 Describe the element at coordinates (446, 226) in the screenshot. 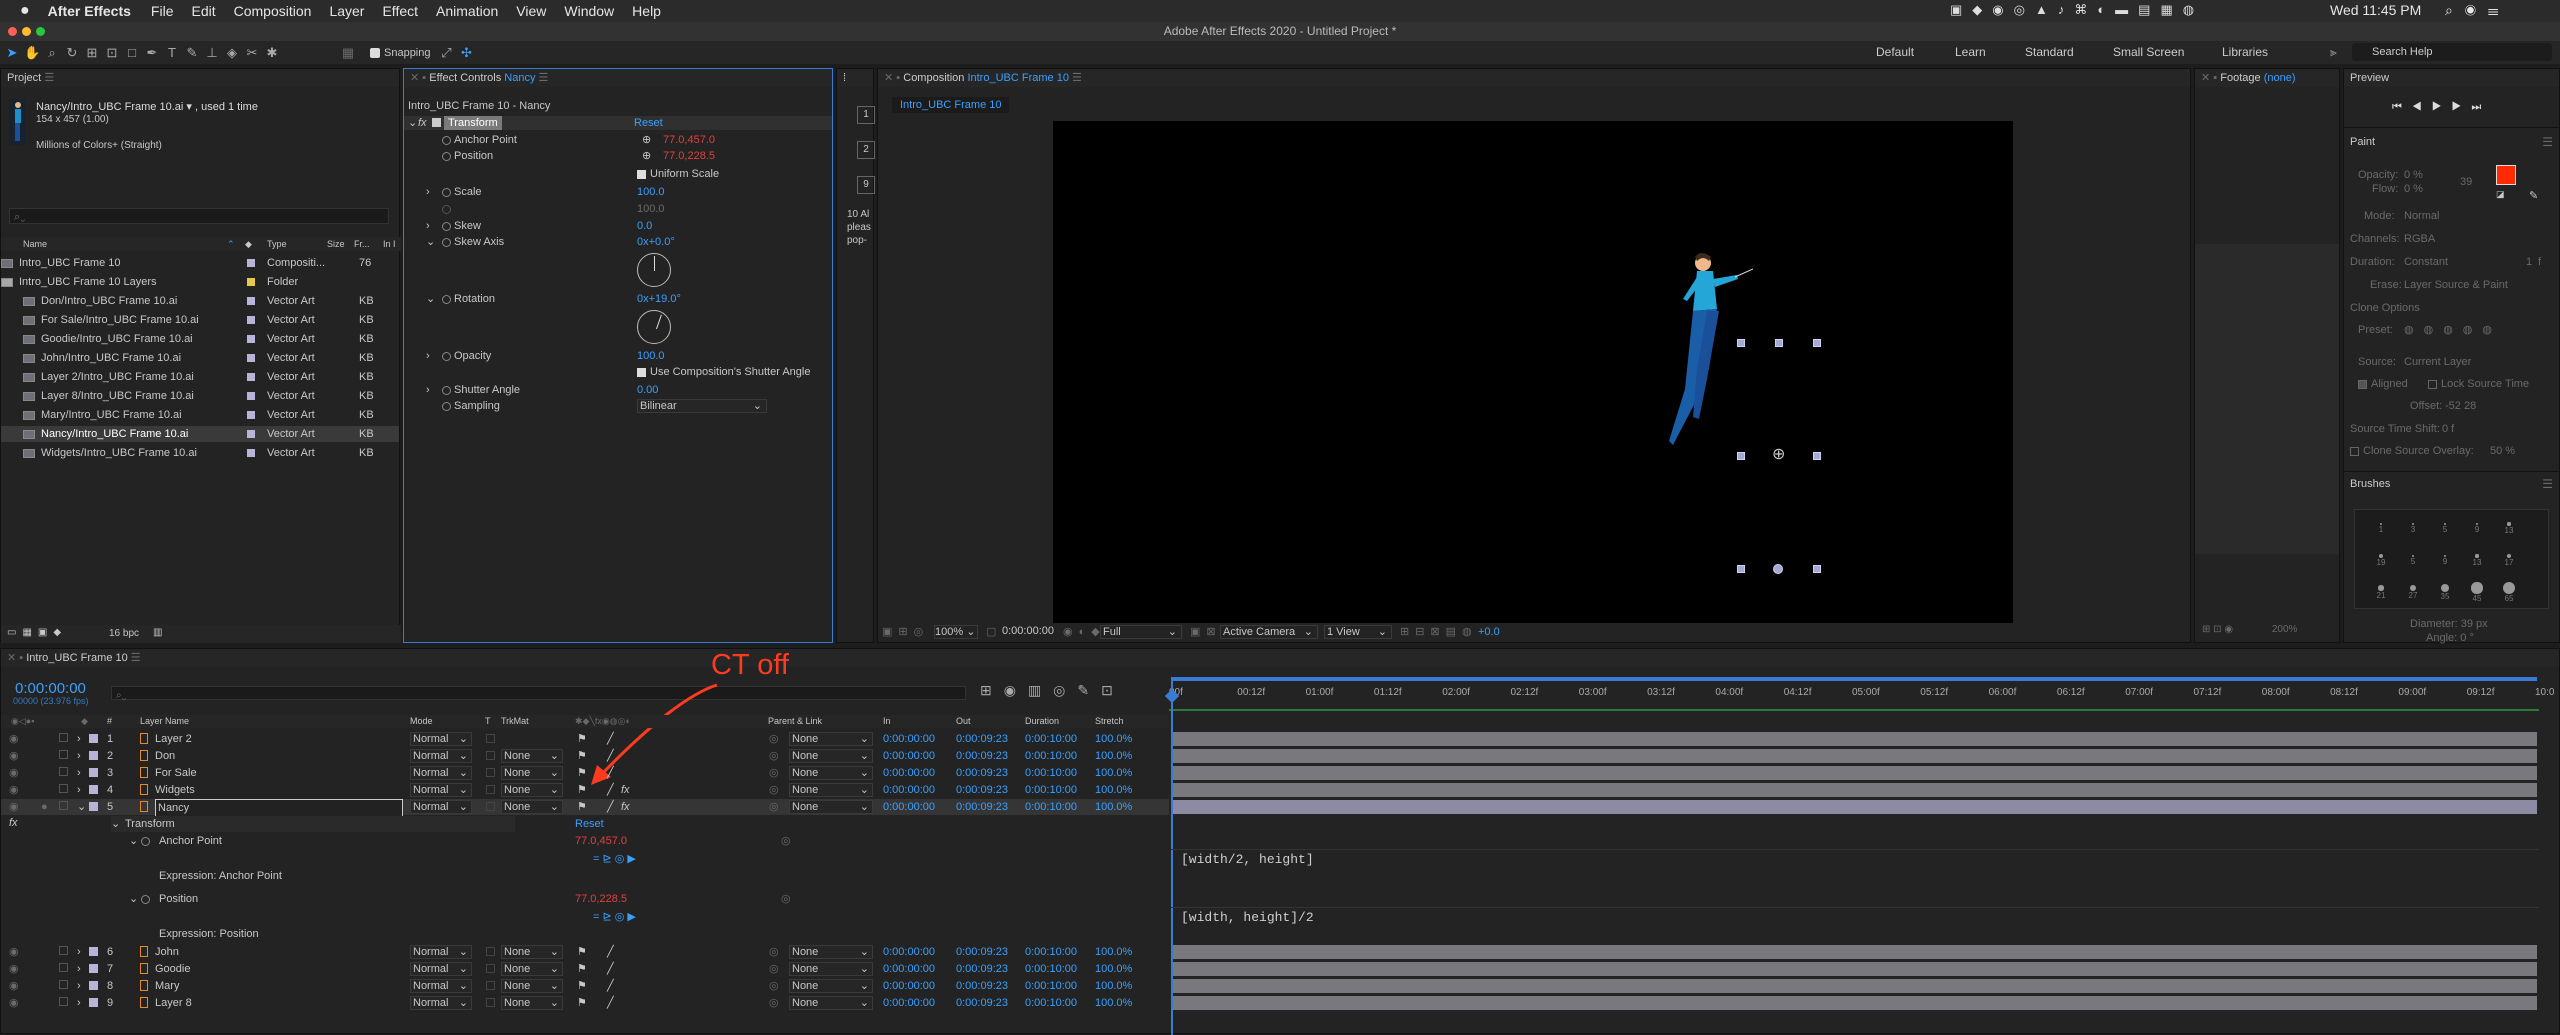

I see `skew-stopwatch-icon` at that location.